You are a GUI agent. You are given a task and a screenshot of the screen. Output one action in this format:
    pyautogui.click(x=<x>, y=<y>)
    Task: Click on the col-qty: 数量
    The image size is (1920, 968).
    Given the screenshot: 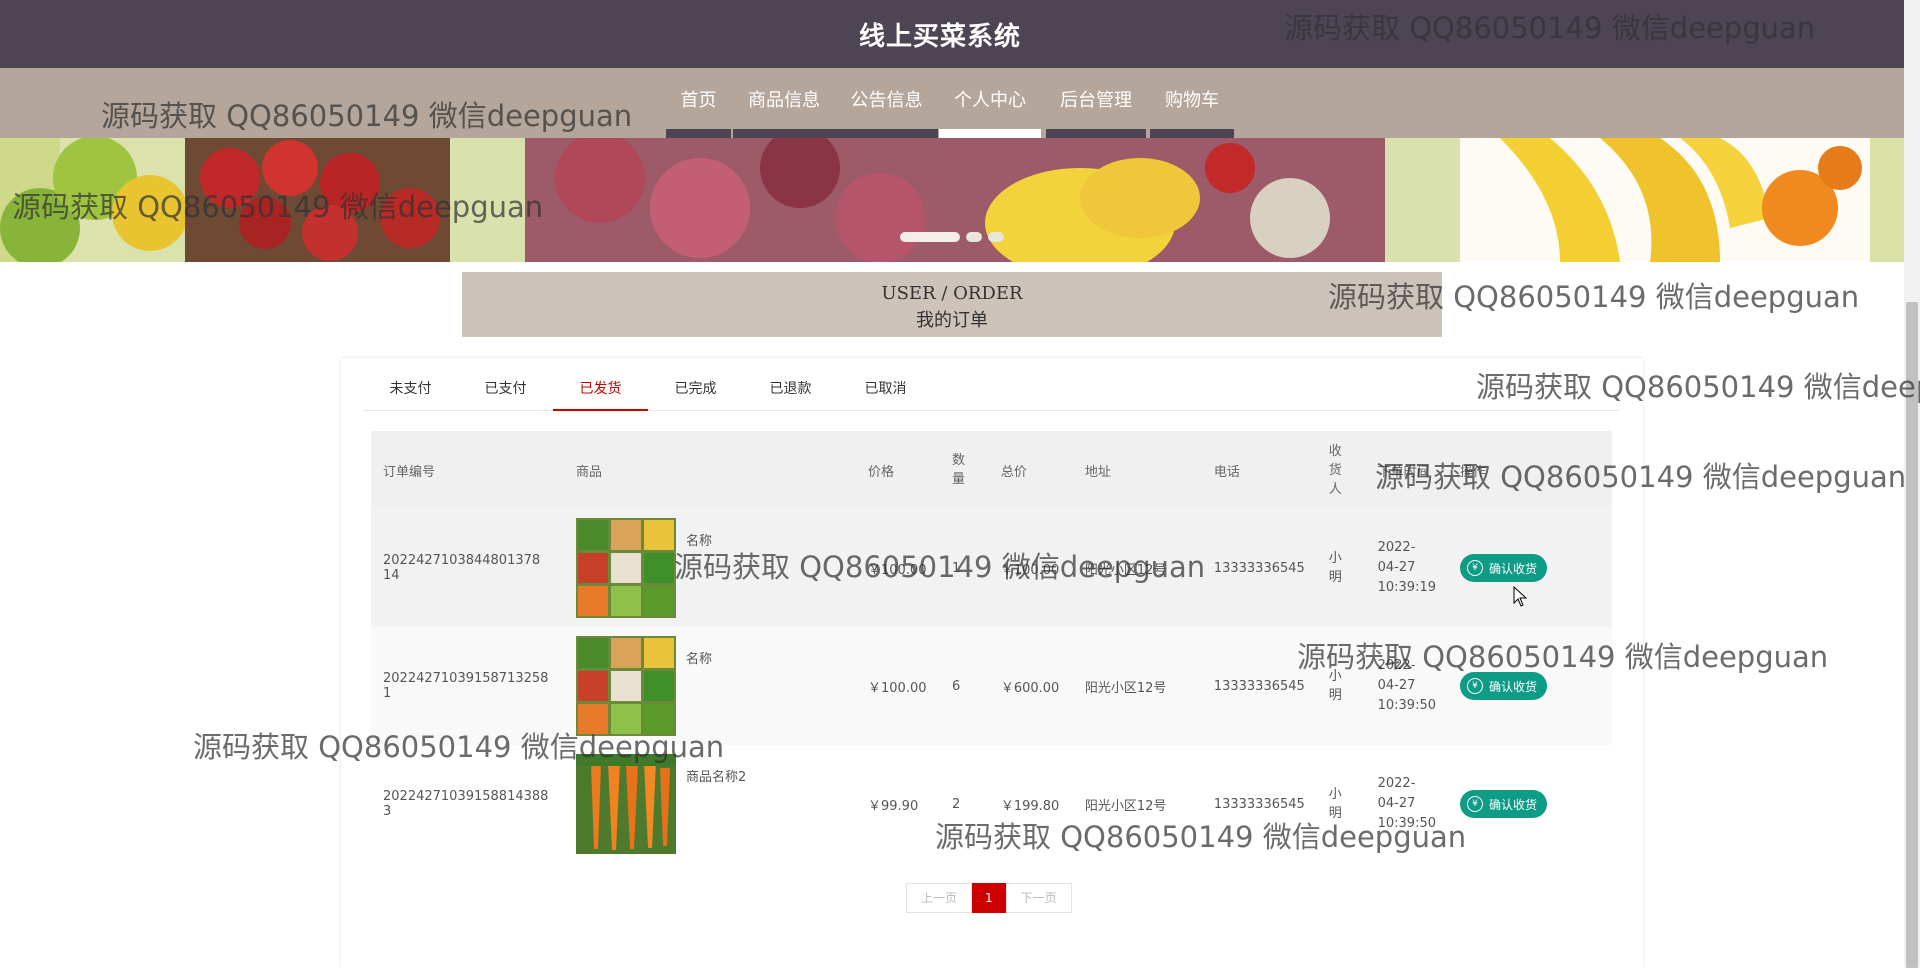 What is the action you would take?
    pyautogui.click(x=964, y=470)
    